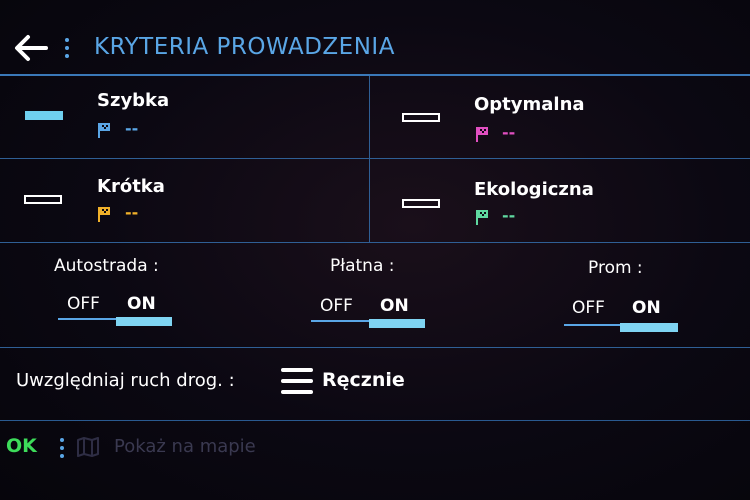  I want to click on selected-route-bar-icon, so click(44, 115).